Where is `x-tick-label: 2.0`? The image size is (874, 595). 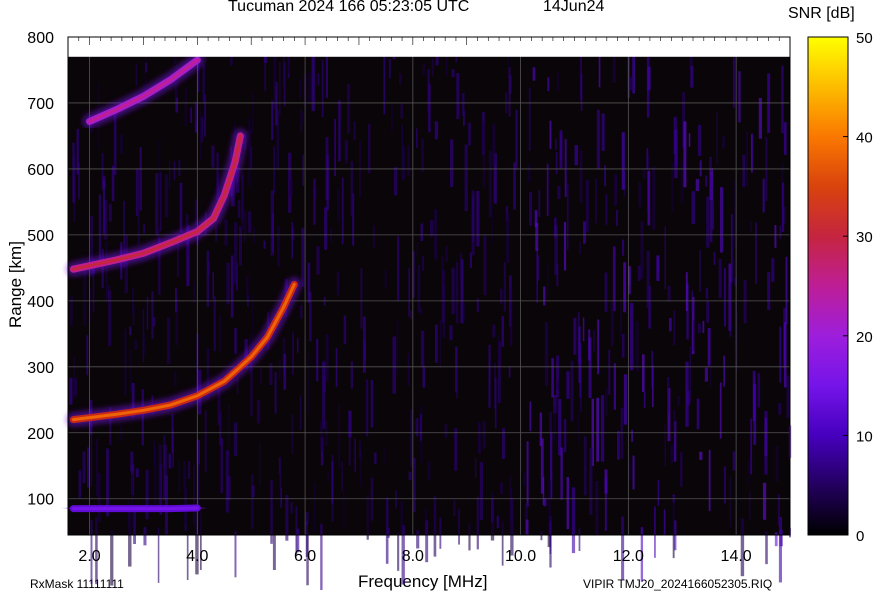 x-tick-label: 2.0 is located at coordinates (89, 556).